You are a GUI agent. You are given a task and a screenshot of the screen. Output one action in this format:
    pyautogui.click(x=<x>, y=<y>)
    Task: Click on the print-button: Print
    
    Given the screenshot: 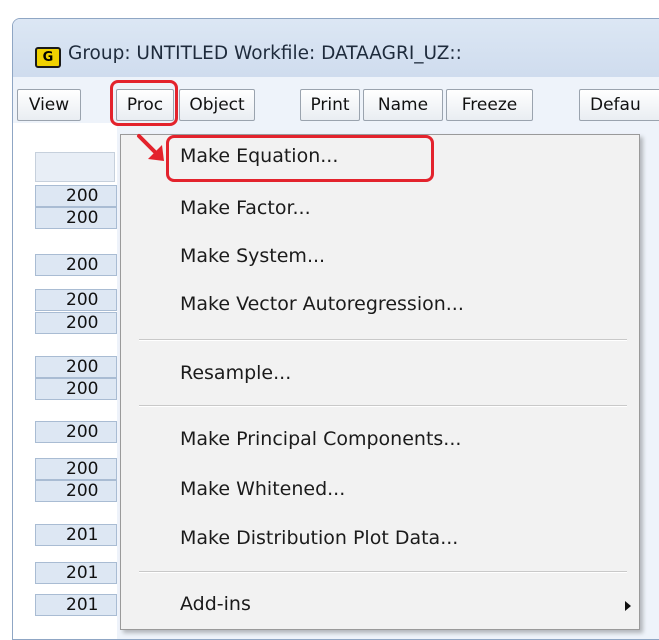 What is the action you would take?
    pyautogui.click(x=330, y=105)
    